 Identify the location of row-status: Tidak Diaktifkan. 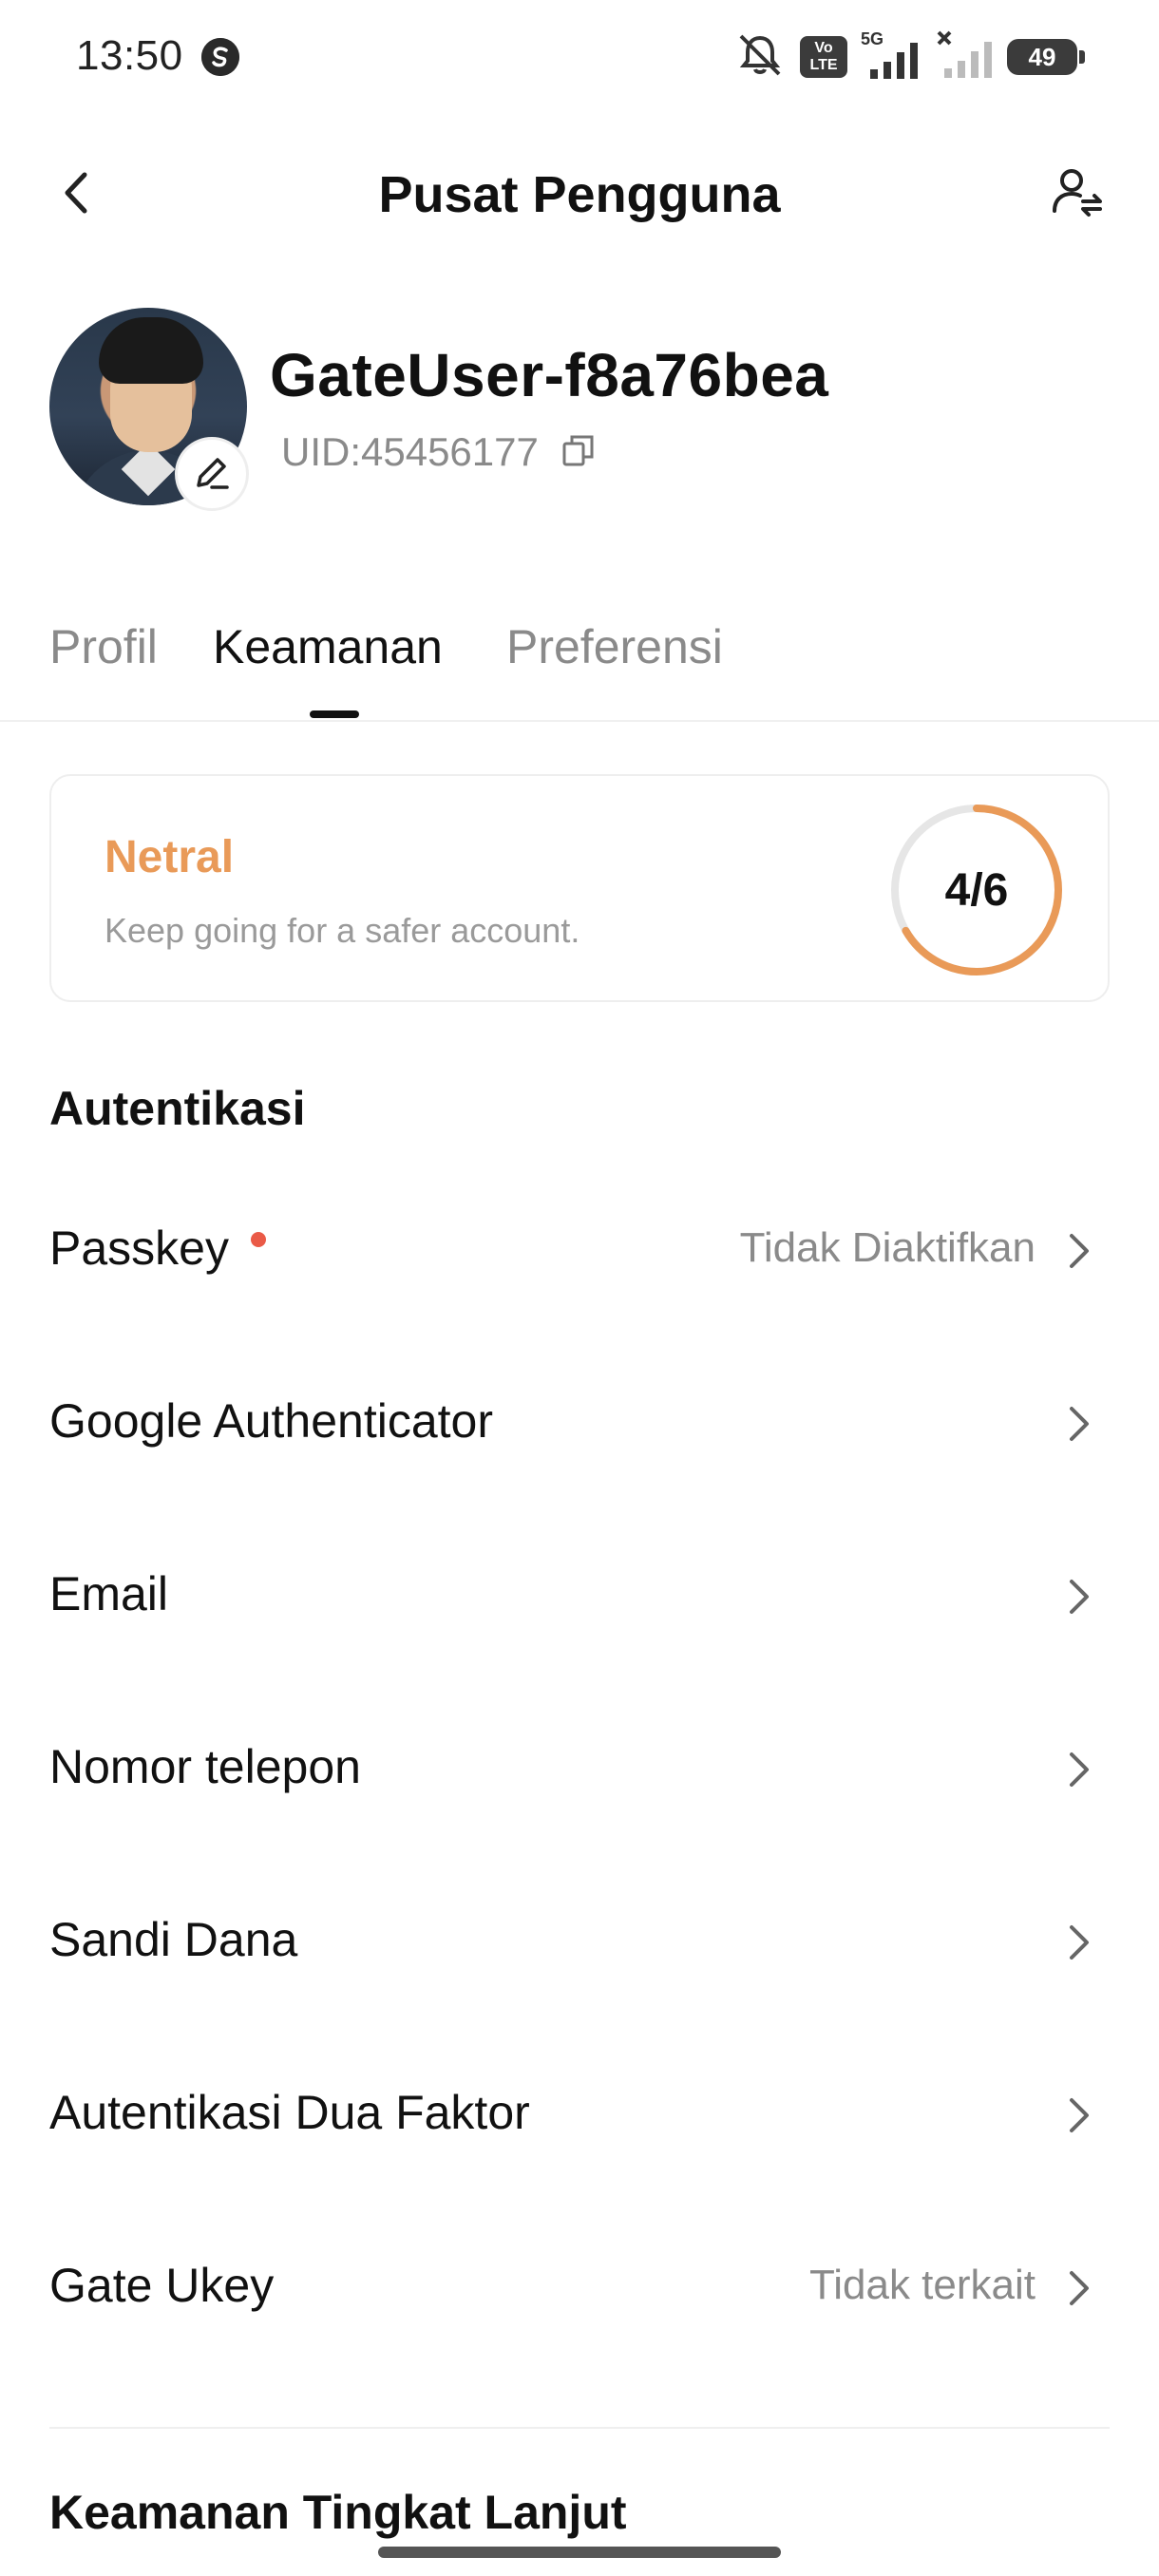
(887, 1247).